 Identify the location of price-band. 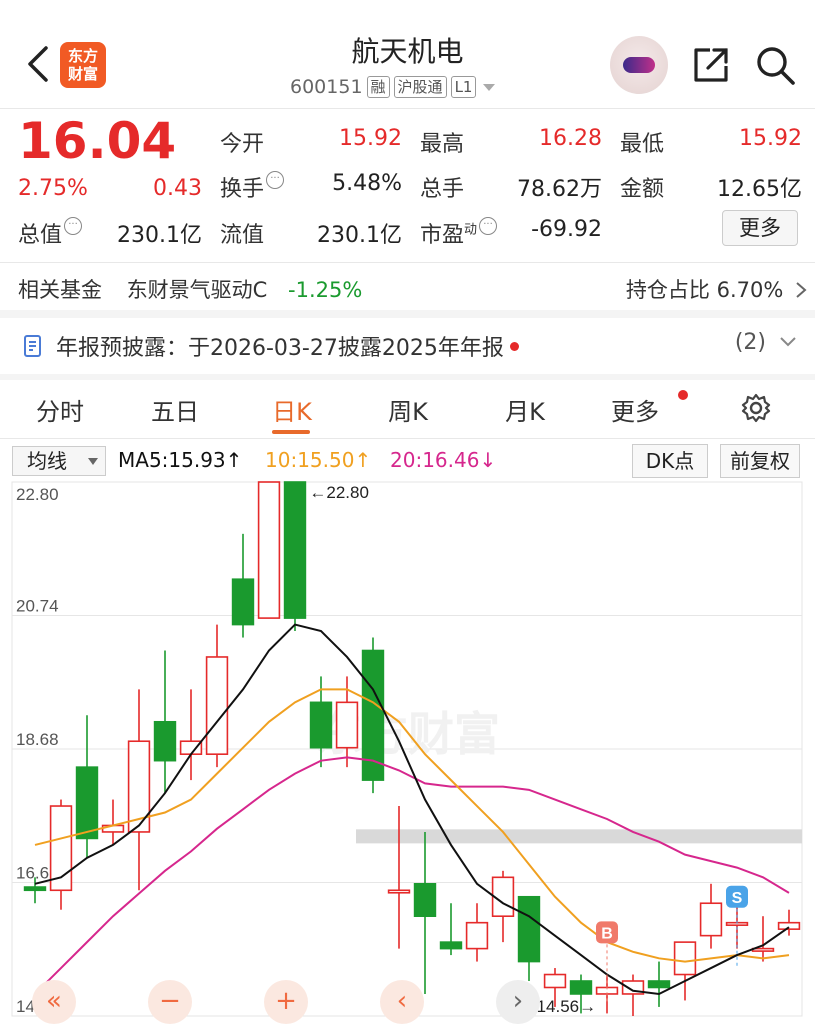
(579, 836).